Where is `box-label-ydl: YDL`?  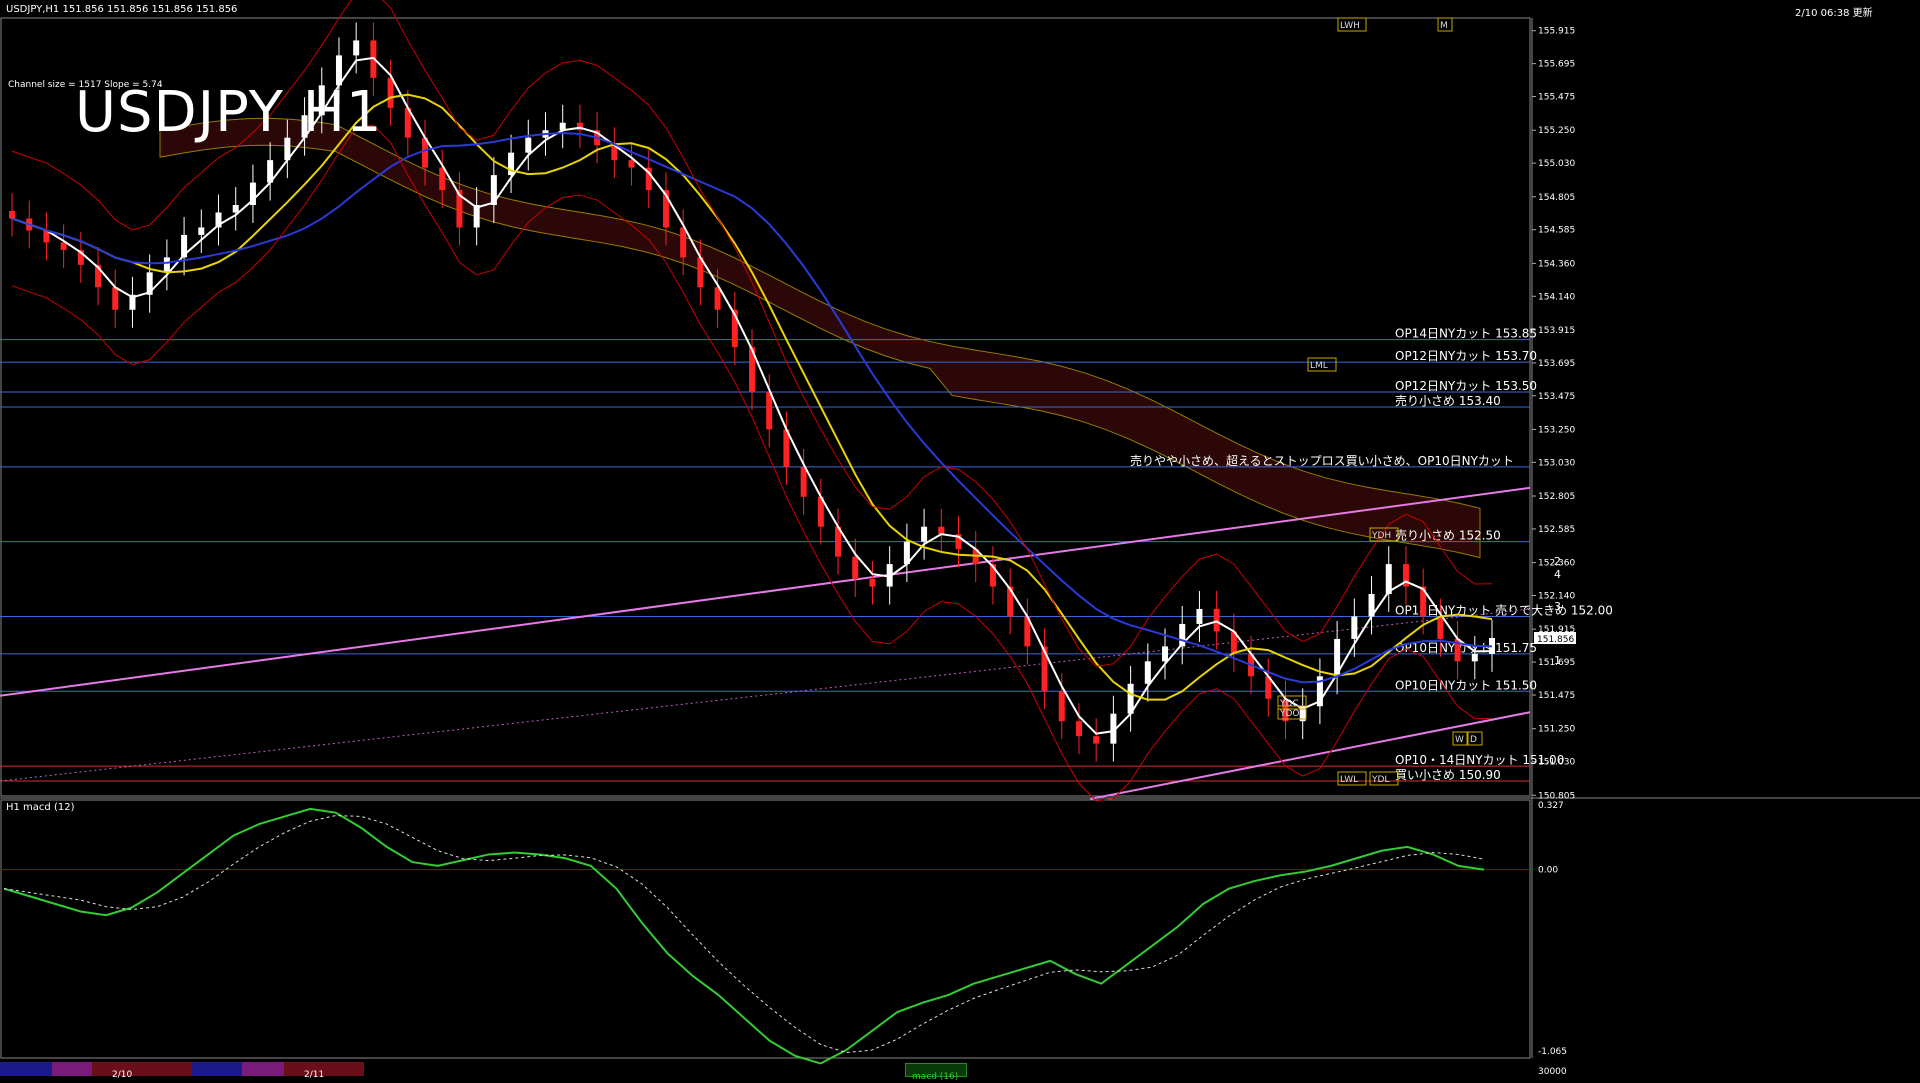 box-label-ydl: YDL is located at coordinates (1380, 780).